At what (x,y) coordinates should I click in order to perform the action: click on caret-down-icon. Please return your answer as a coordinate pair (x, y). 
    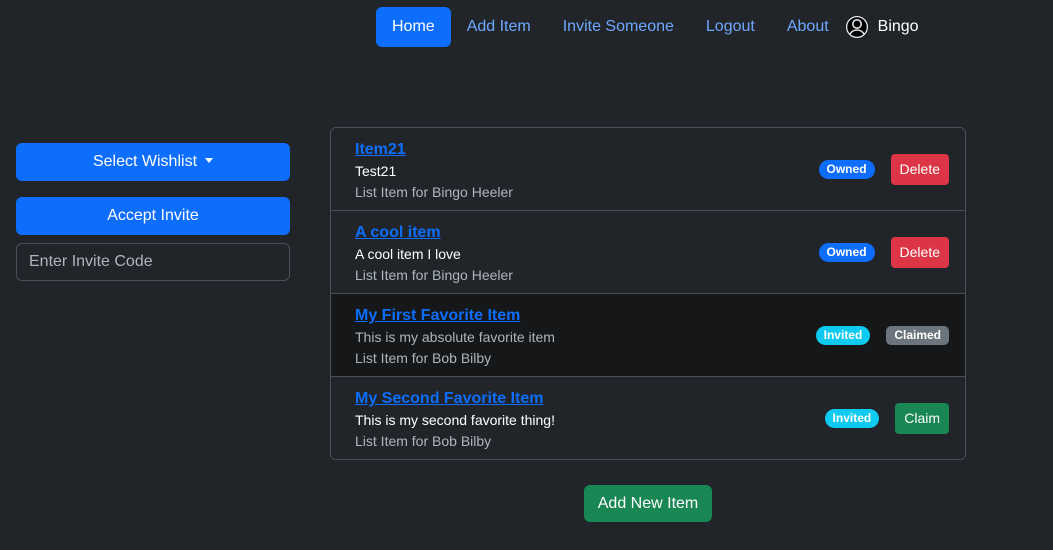
    Looking at the image, I should click on (209, 160).